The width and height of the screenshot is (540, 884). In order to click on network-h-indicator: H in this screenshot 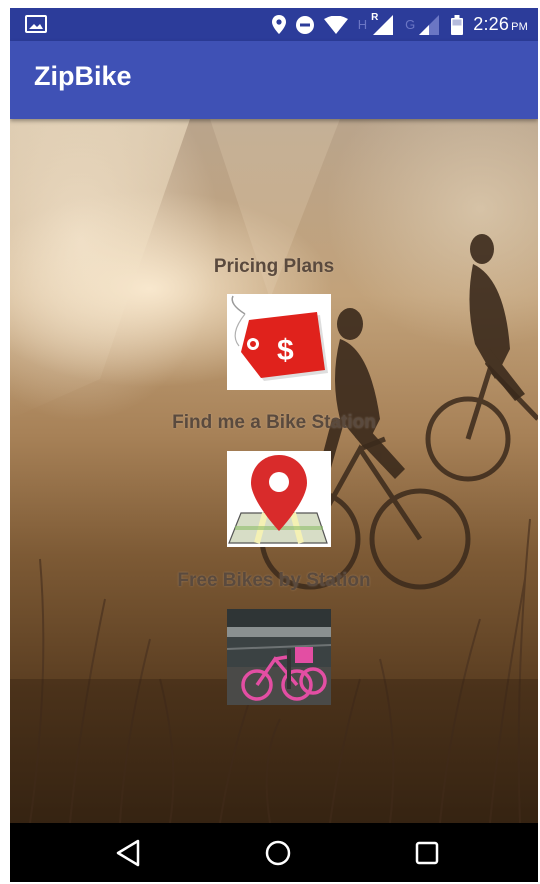, I will do `click(362, 24)`.